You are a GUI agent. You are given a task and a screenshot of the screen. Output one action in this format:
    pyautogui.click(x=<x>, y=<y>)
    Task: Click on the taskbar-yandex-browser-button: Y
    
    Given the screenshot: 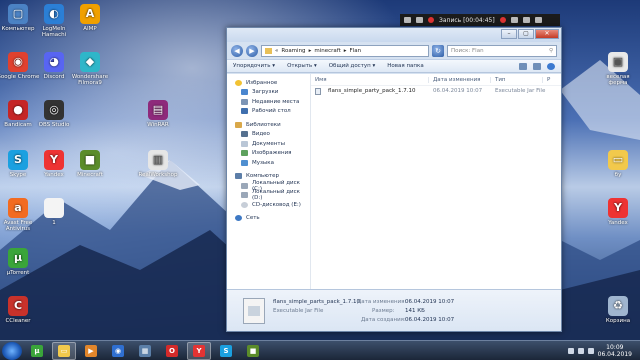 What is the action you would take?
    pyautogui.click(x=199, y=350)
    